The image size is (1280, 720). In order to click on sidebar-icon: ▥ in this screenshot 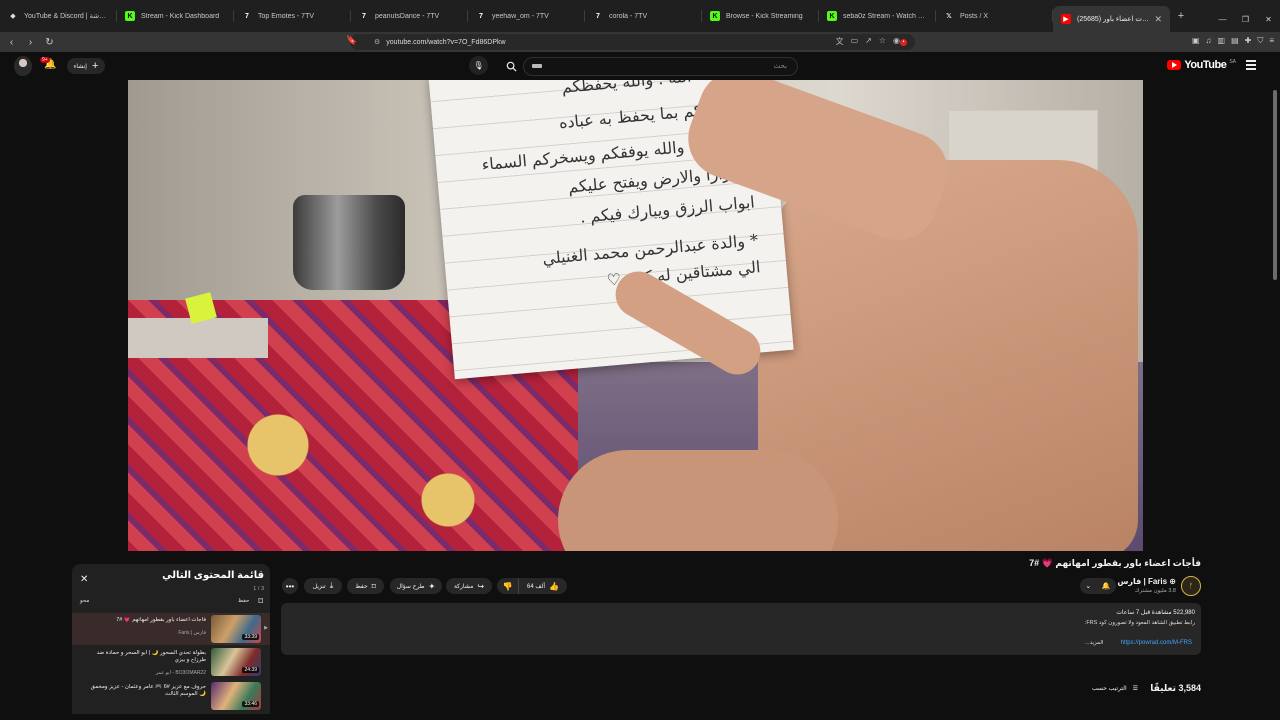, I will do `click(1222, 41)`.